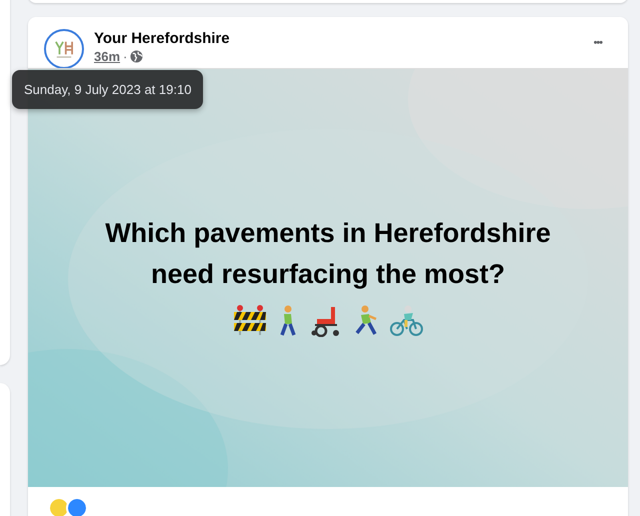  Describe the element at coordinates (328, 274) in the screenshot. I see `post-headline: need resurfacing the most?` at that location.